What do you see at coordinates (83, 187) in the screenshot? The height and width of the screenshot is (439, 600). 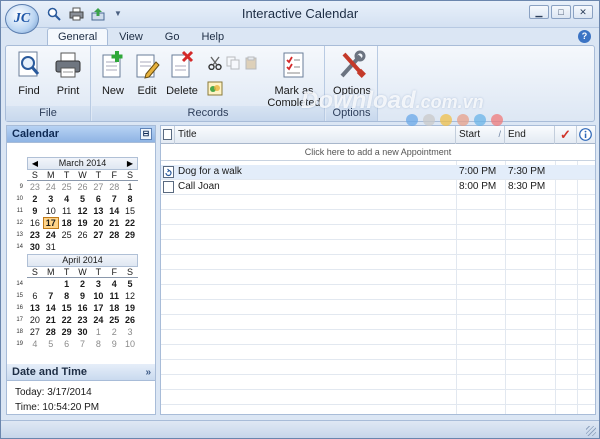 I see `day-cell: 26` at bounding box center [83, 187].